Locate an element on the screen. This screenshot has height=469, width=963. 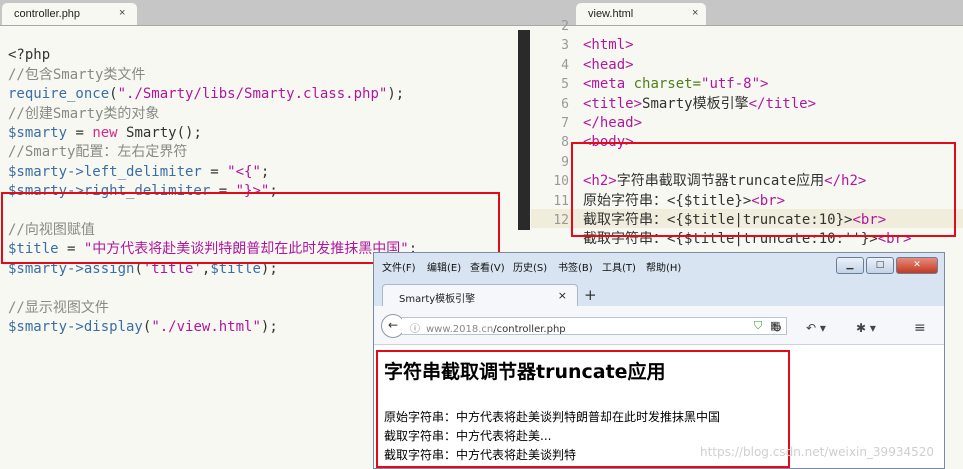
code-line: //Smarty配置：左右定界符 is located at coordinates (98, 152).